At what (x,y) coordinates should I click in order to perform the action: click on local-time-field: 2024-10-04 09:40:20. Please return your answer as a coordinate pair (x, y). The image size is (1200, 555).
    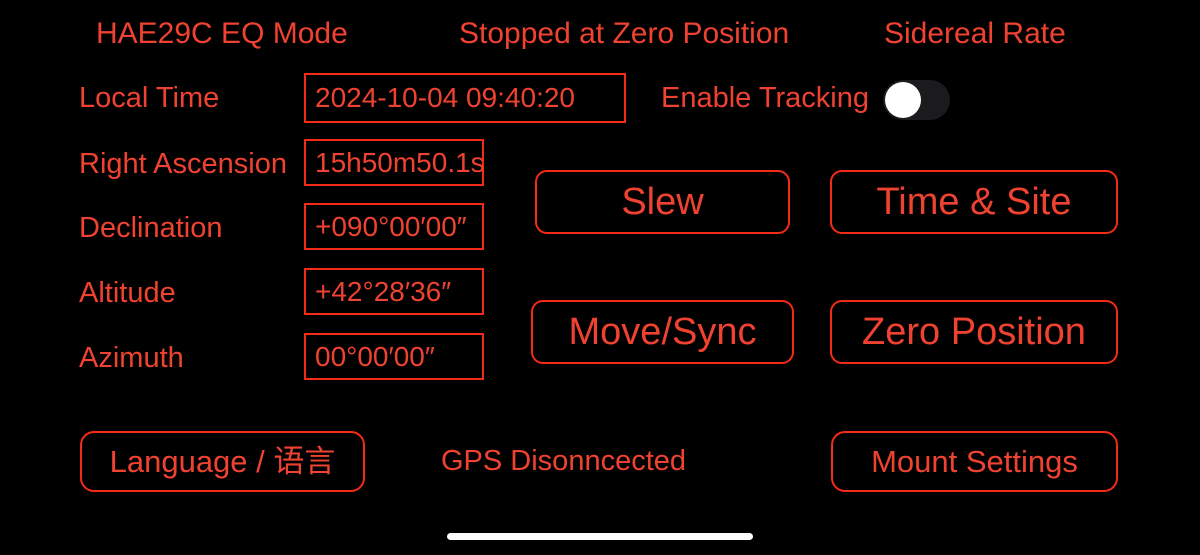
    Looking at the image, I should click on (465, 98).